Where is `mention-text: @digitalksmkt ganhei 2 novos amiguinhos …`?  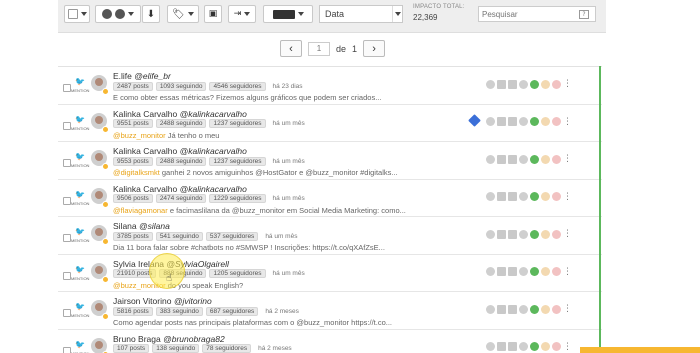
mention-text: @digitalksmkt ganhei 2 novos amiguinhos … is located at coordinates (255, 172).